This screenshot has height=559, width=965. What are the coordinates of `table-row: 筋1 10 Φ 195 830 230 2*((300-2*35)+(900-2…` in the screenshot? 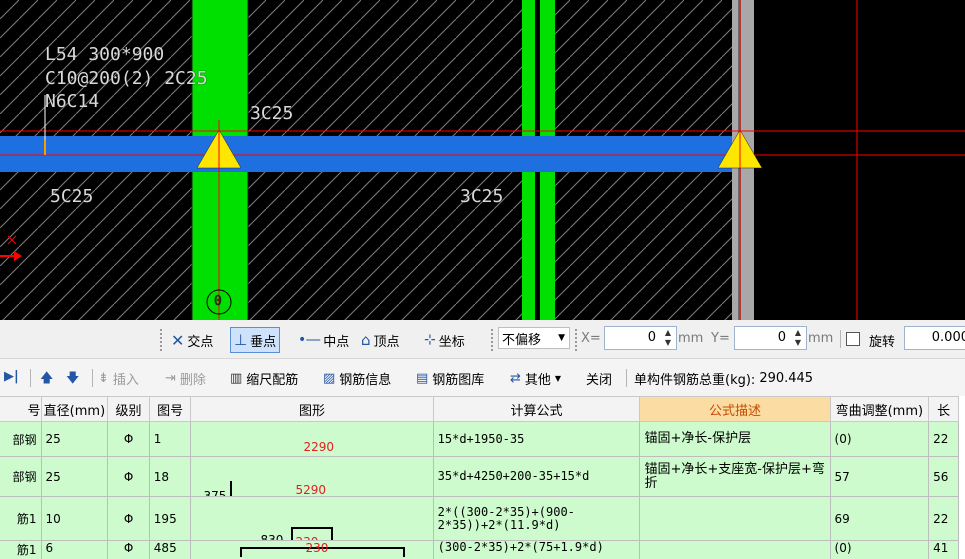 It's located at (479, 518).